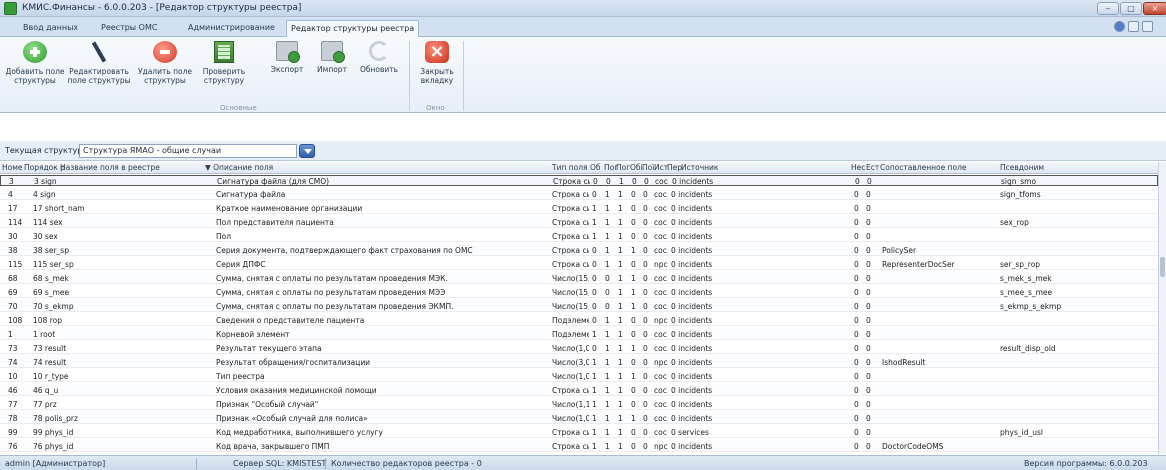 This screenshot has height=470, width=1166. Describe the element at coordinates (332, 57) in the screenshot. I see `import-button: Импорт` at that location.